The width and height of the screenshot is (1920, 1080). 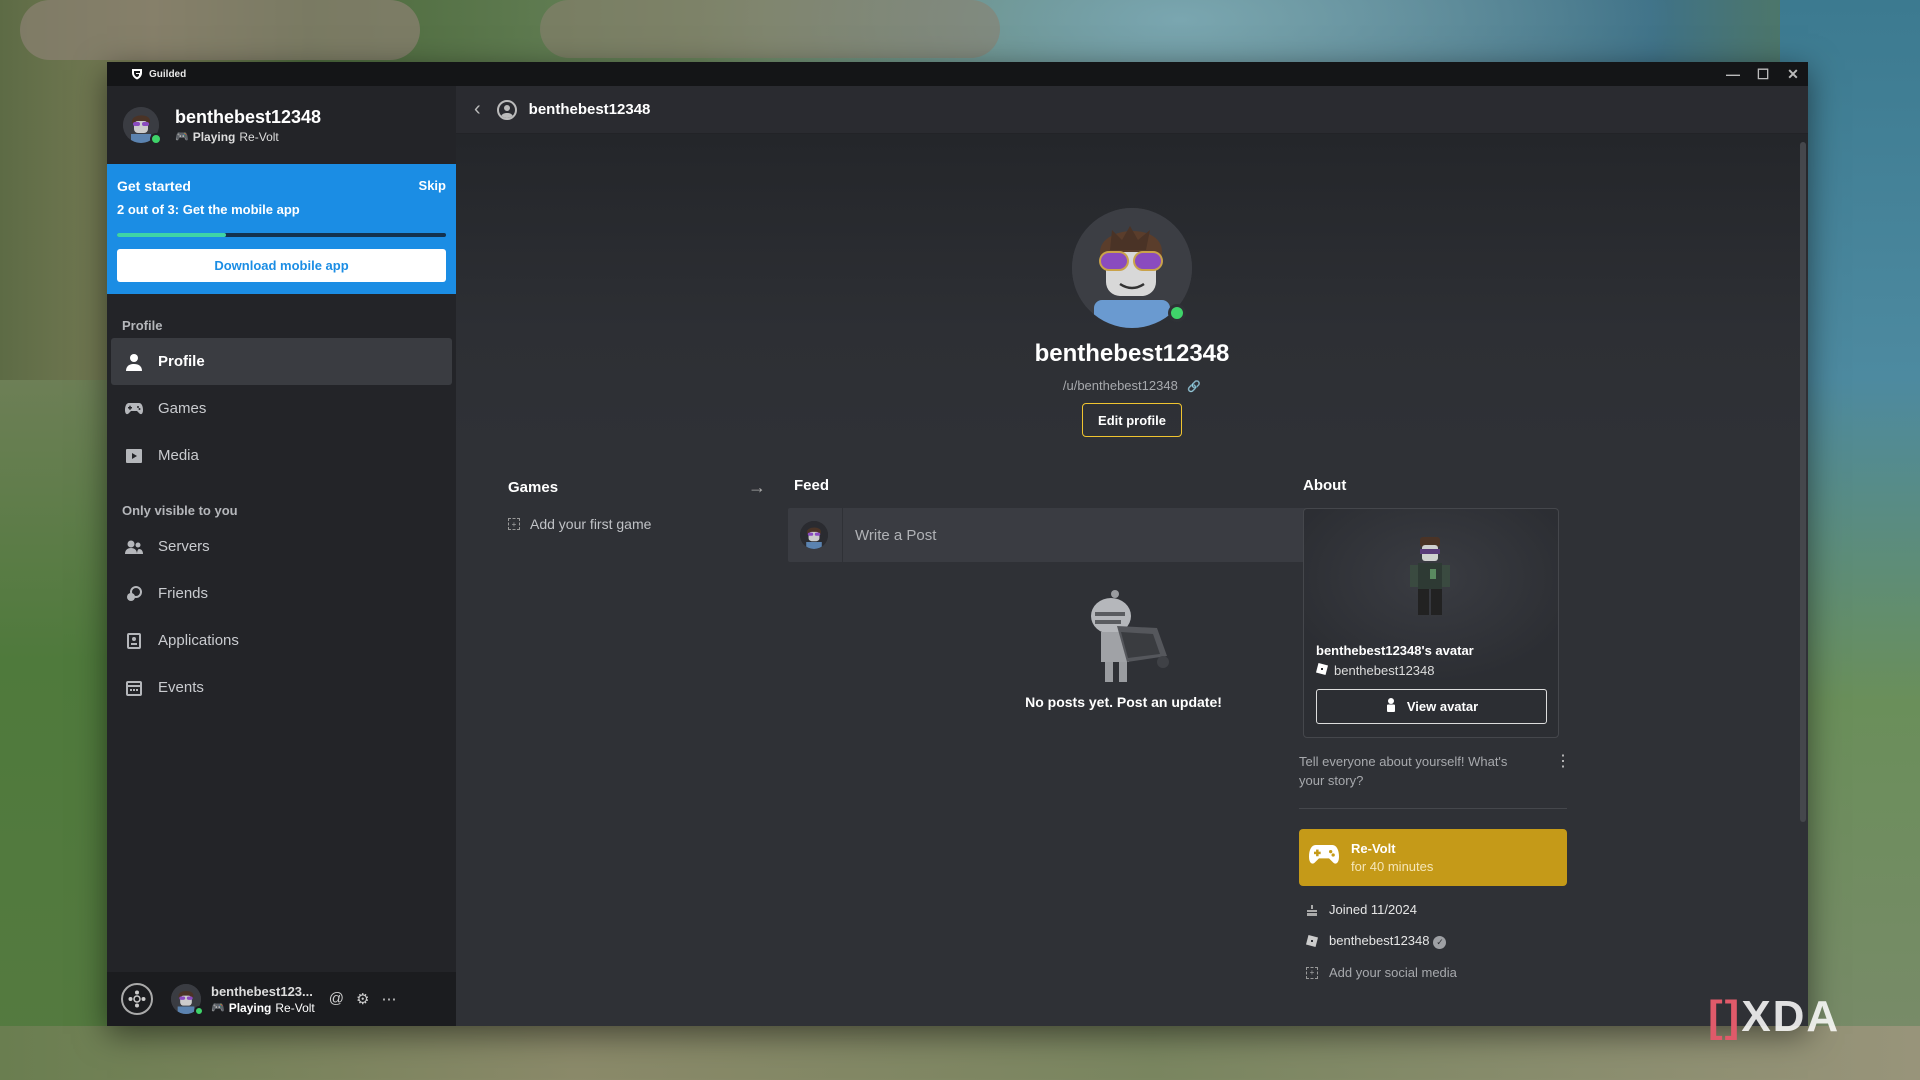 I want to click on get-started-step: 2 out of 3: Get the mobile app, so click(x=208, y=209).